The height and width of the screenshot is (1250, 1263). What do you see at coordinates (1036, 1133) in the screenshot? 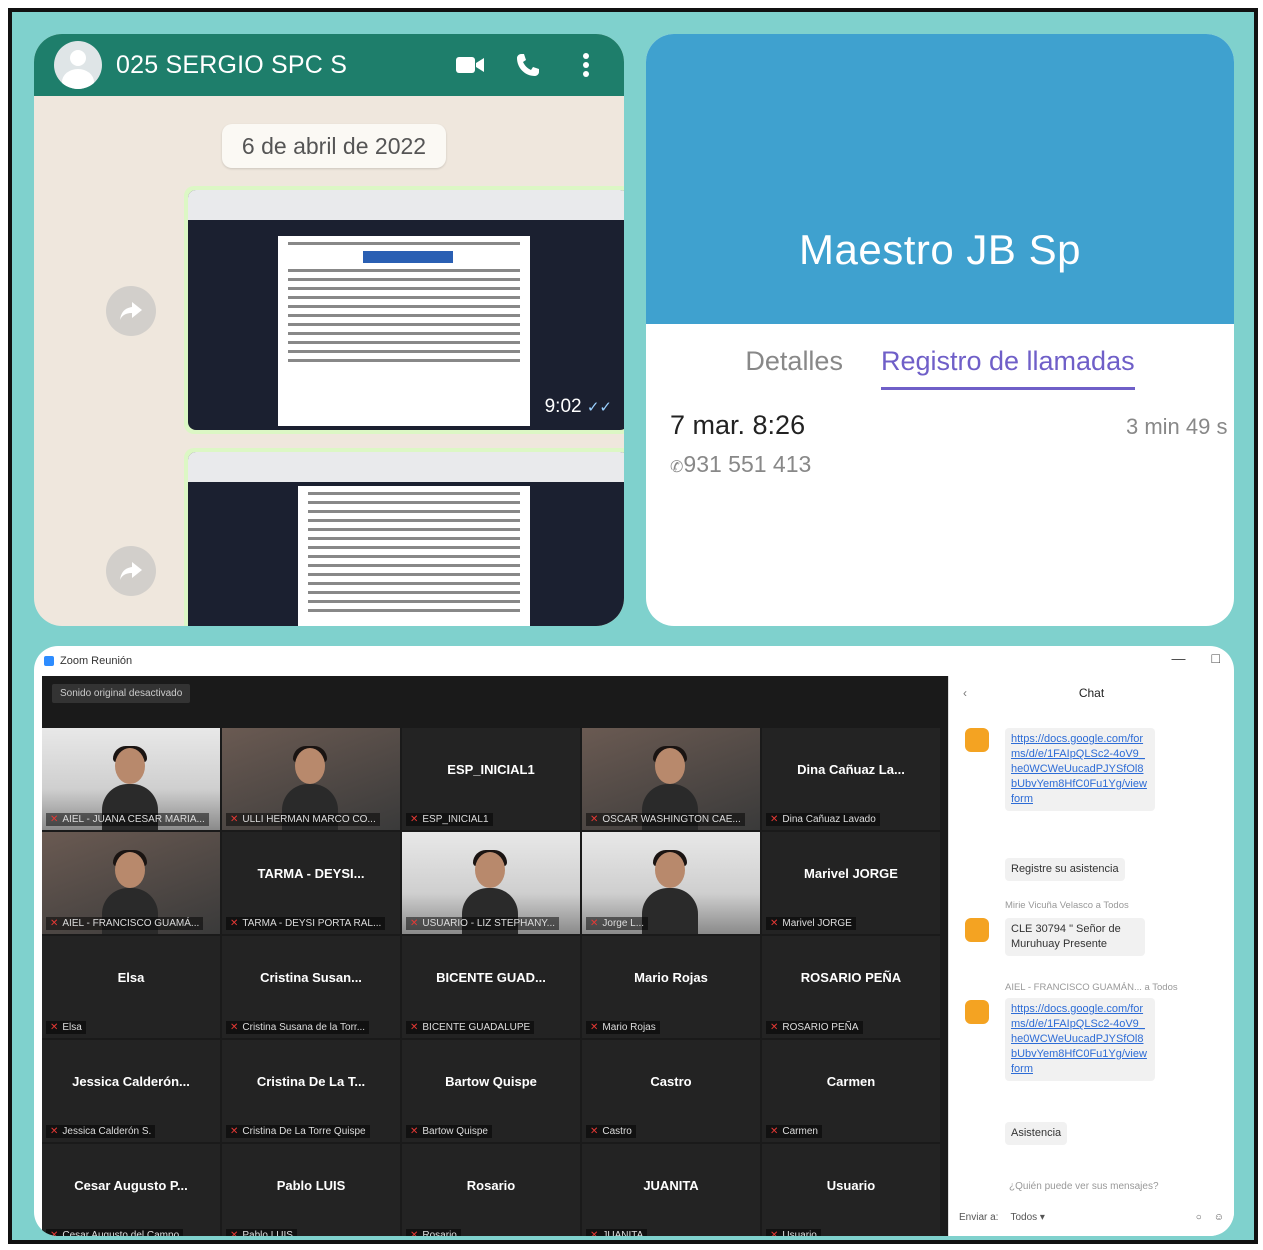
I see `chat-text: Asistencia` at bounding box center [1036, 1133].